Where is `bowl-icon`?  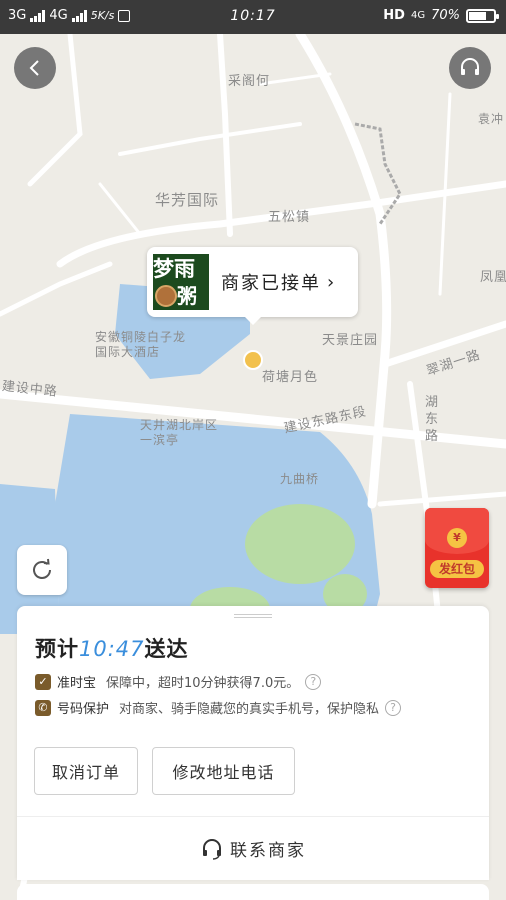 bowl-icon is located at coordinates (166, 296).